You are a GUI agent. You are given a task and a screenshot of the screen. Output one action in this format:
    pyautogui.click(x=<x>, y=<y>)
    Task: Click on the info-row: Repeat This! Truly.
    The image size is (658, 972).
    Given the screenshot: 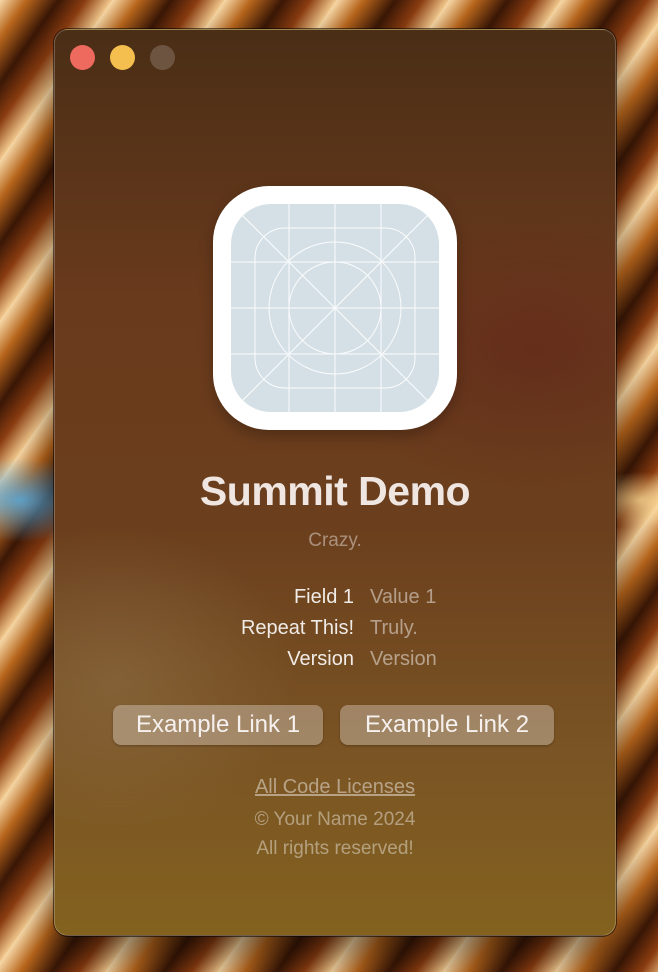 What is the action you would take?
    pyautogui.click(x=335, y=632)
    